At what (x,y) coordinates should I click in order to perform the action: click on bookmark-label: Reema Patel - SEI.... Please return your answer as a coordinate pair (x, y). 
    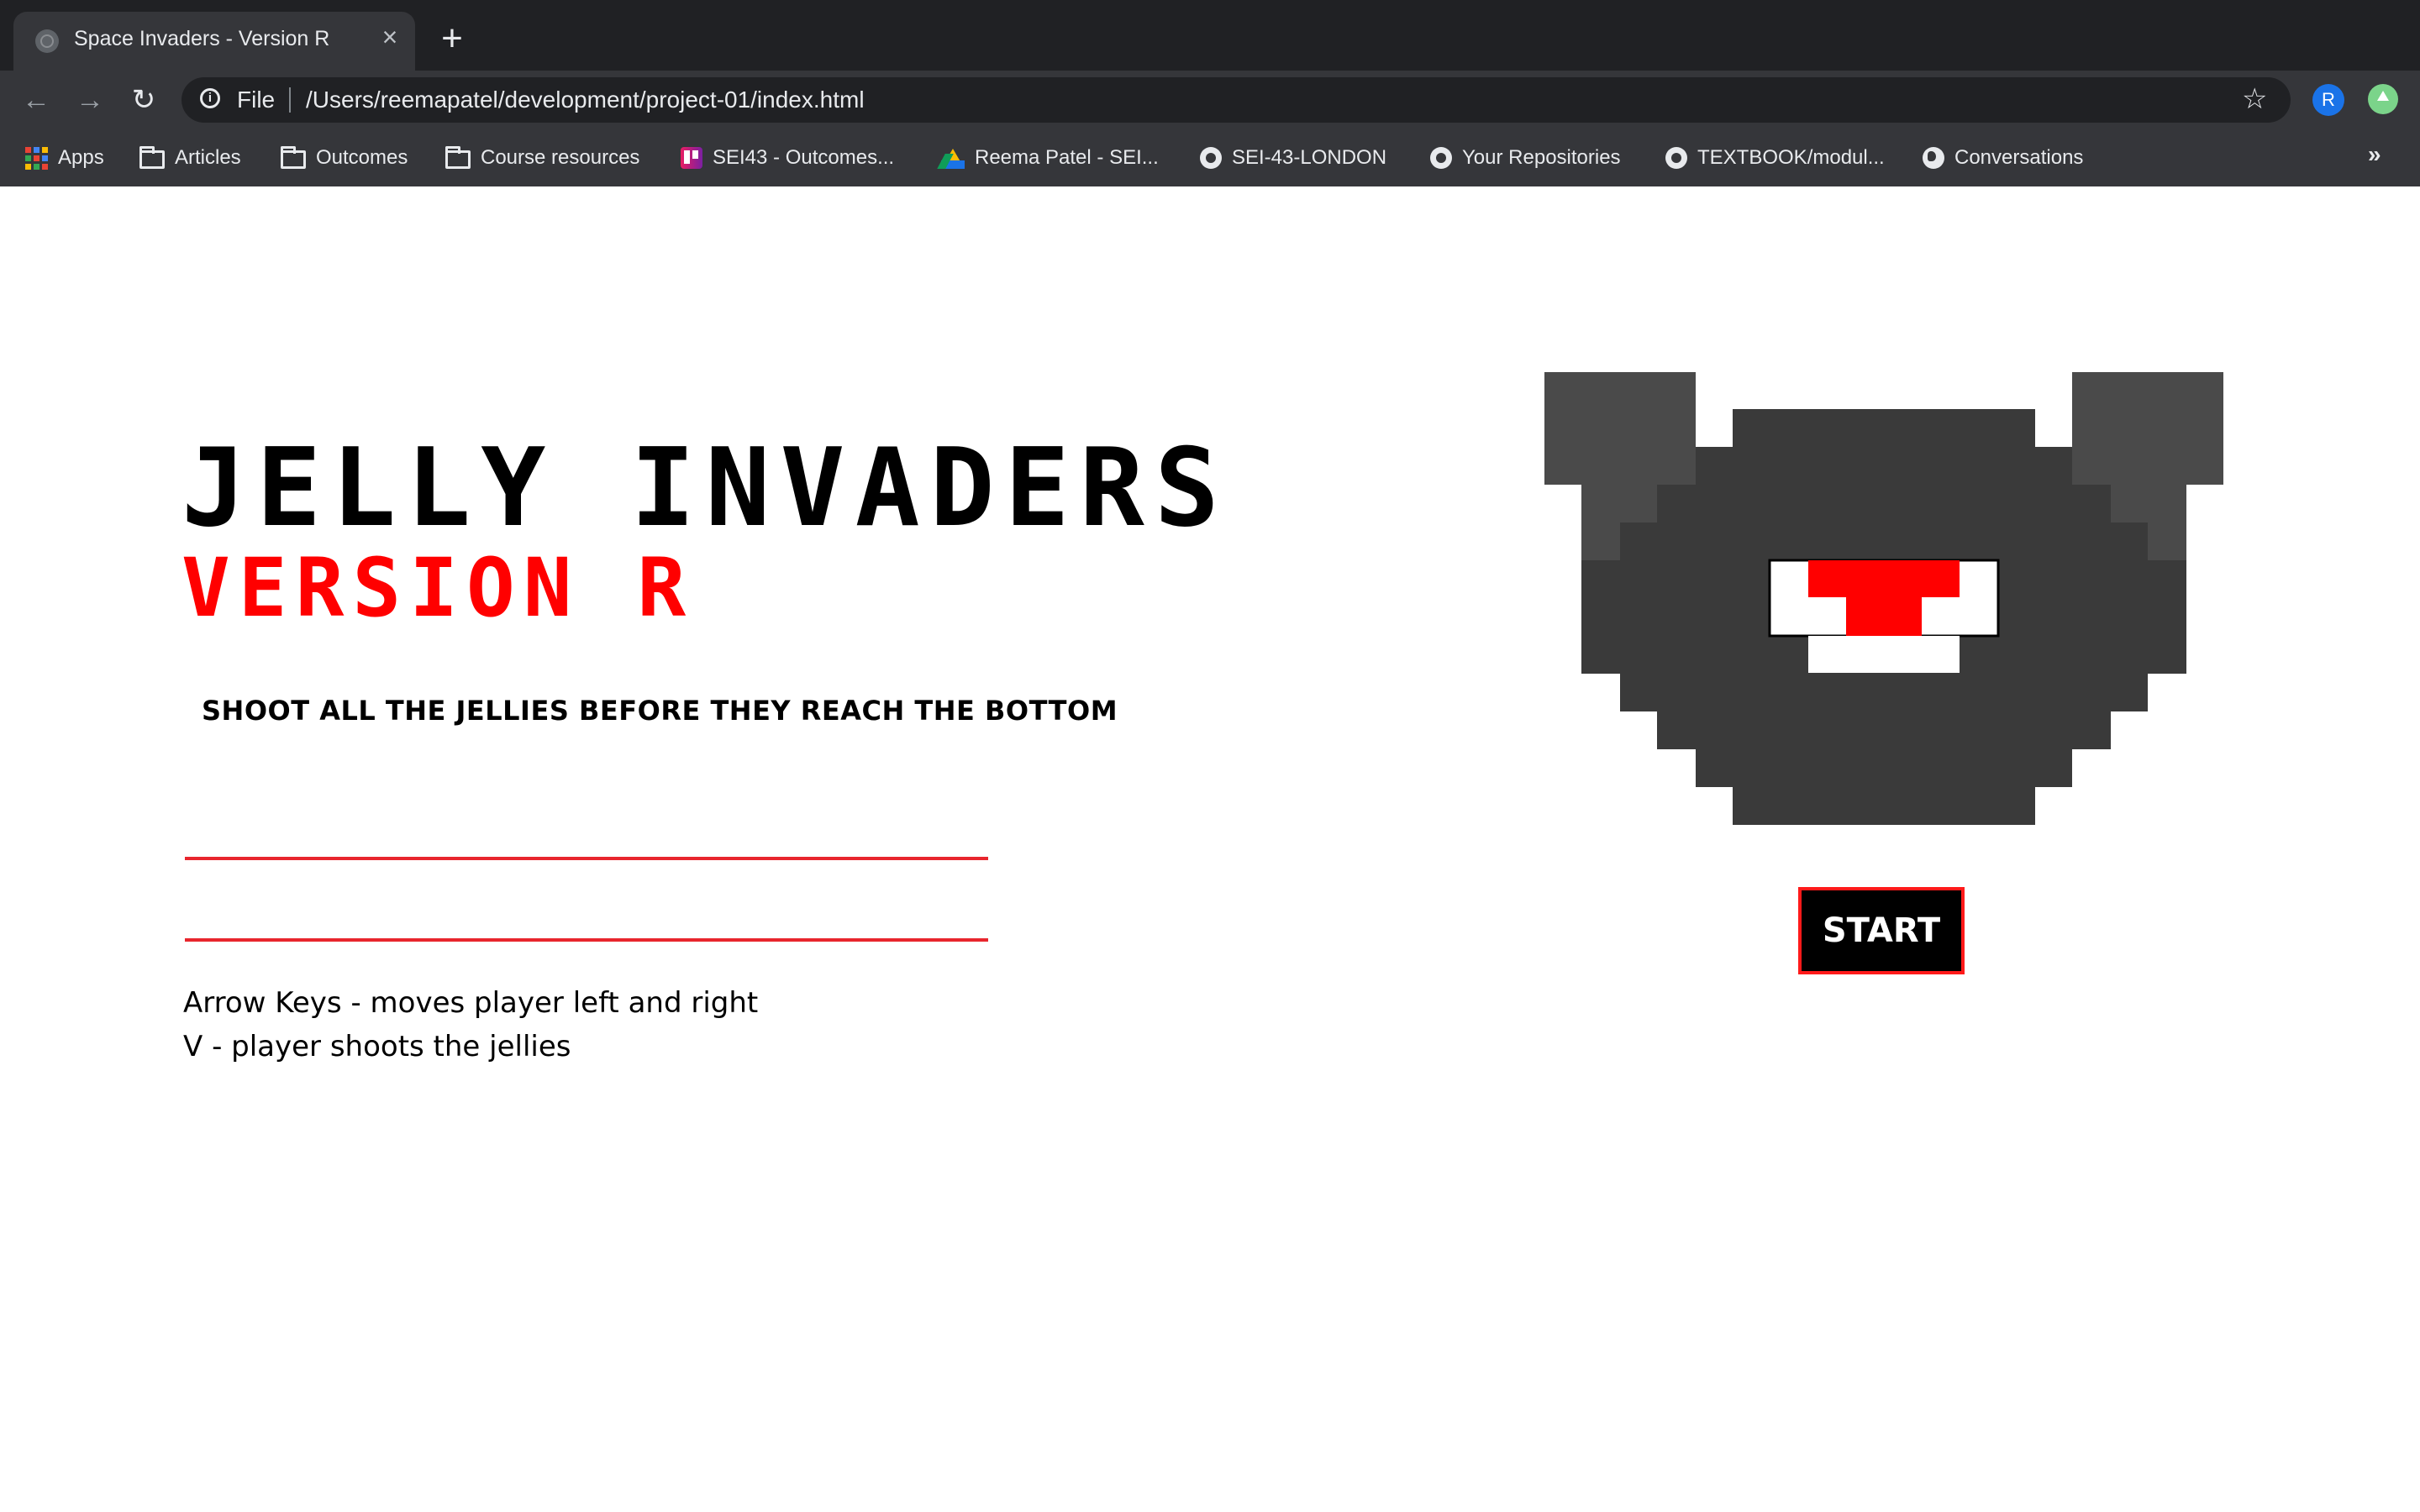
    Looking at the image, I should click on (1067, 157).